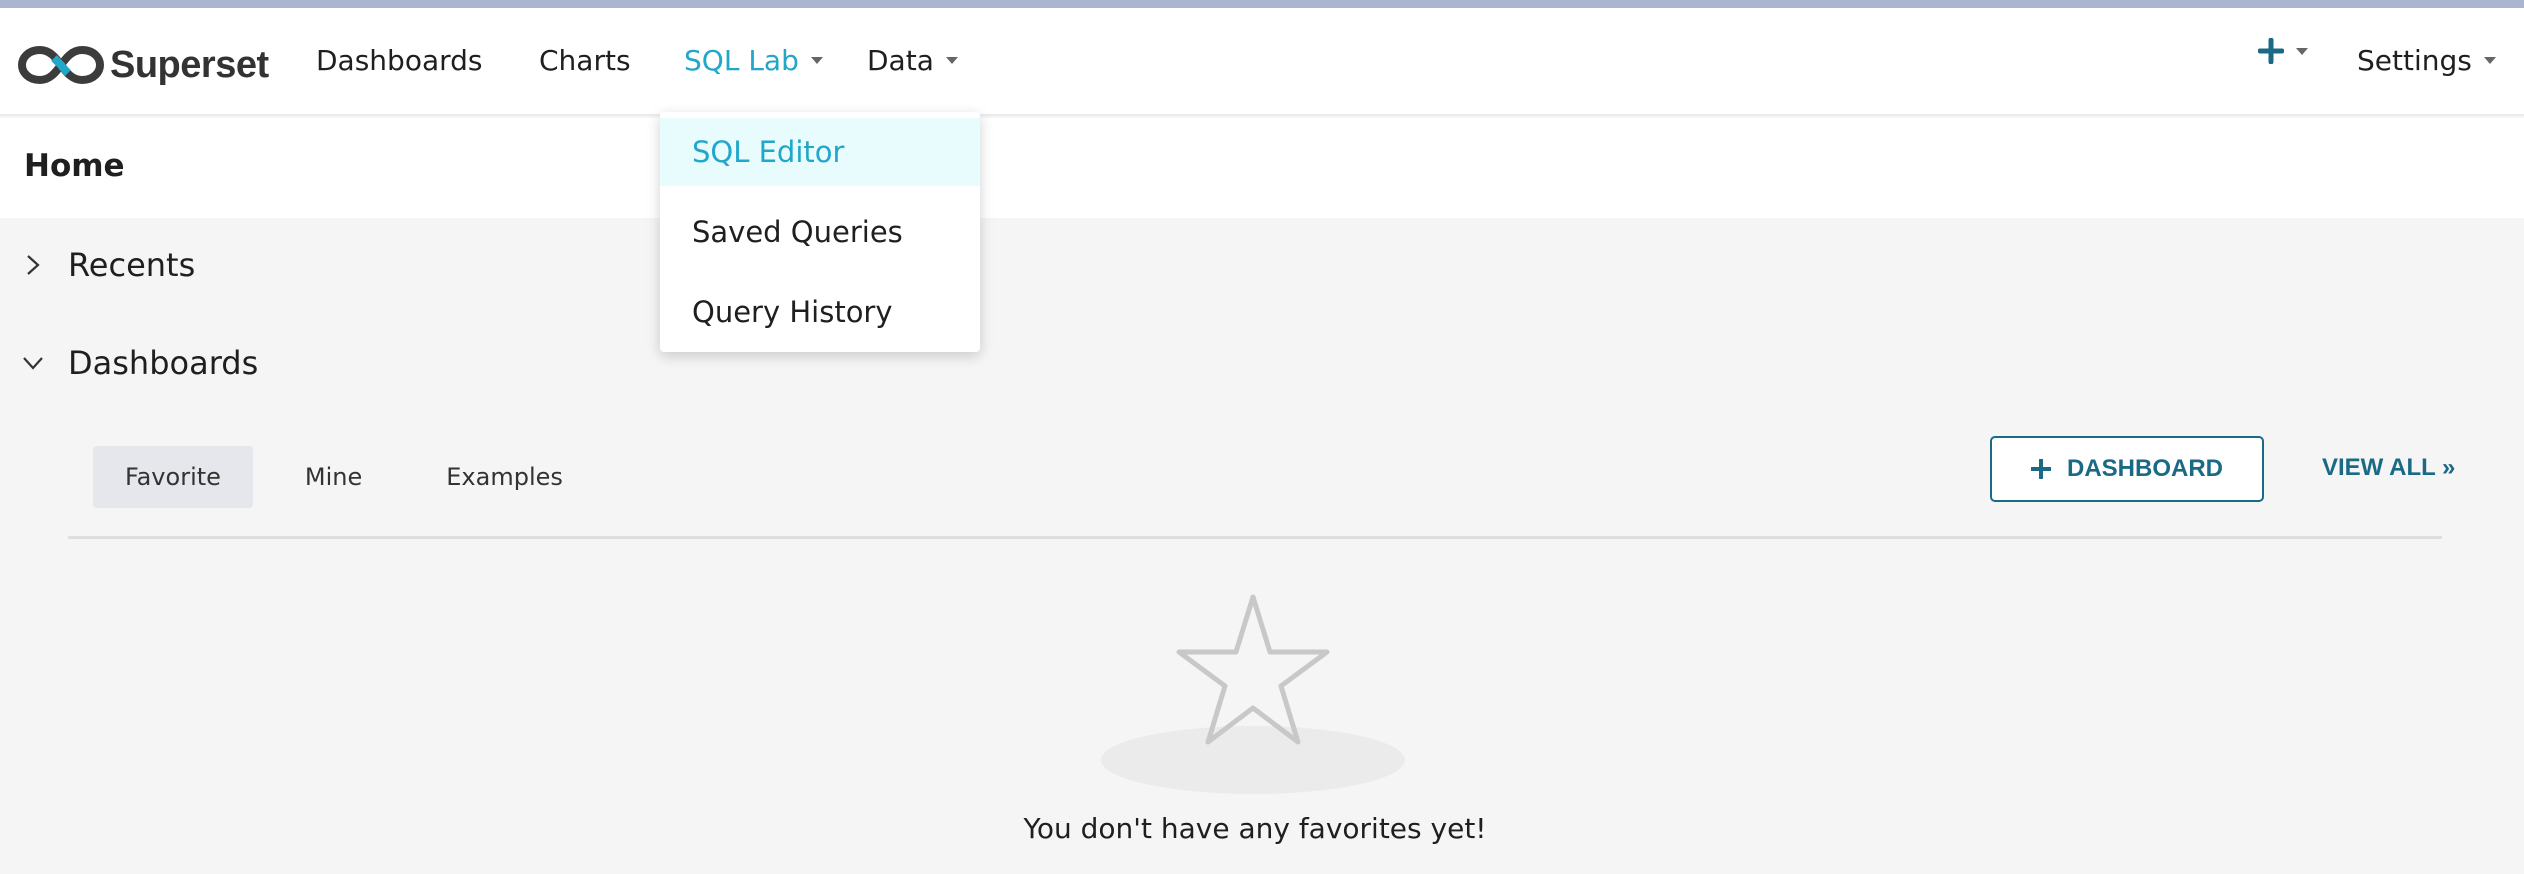 Image resolution: width=2524 pixels, height=874 pixels. I want to click on menu-item-saved-queries: Saved Queries, so click(820, 232).